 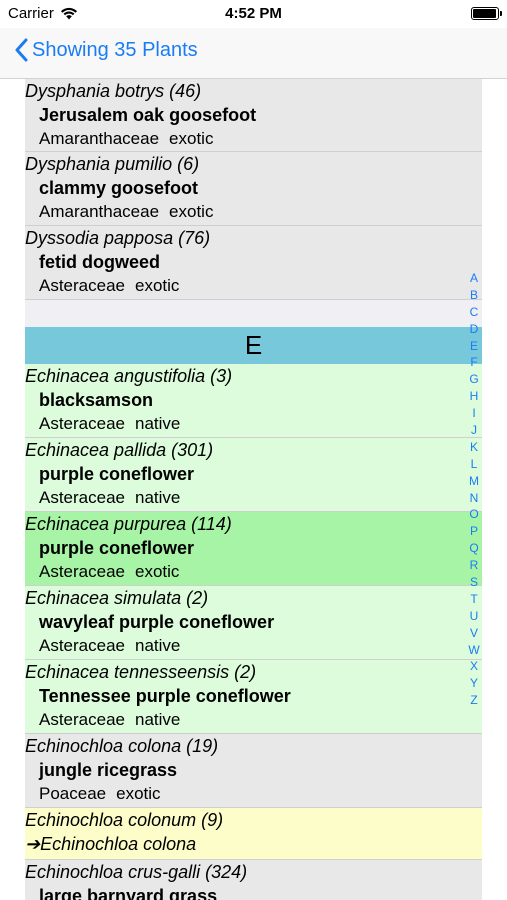 What do you see at coordinates (111, 844) in the screenshot?
I see `synonym-redirect: ➔Echinochloa colona` at bounding box center [111, 844].